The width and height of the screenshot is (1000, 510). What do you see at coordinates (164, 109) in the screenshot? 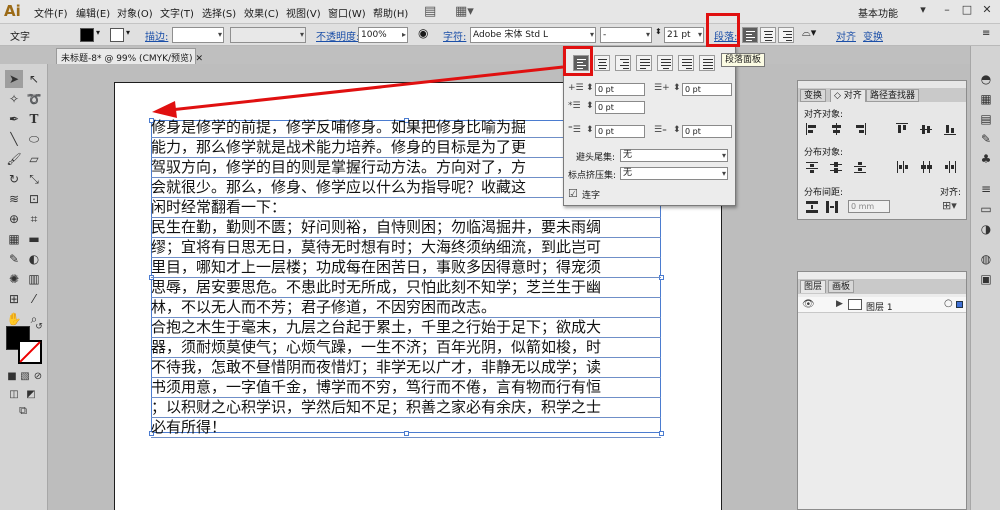
I see `annotation-arrowhead` at bounding box center [164, 109].